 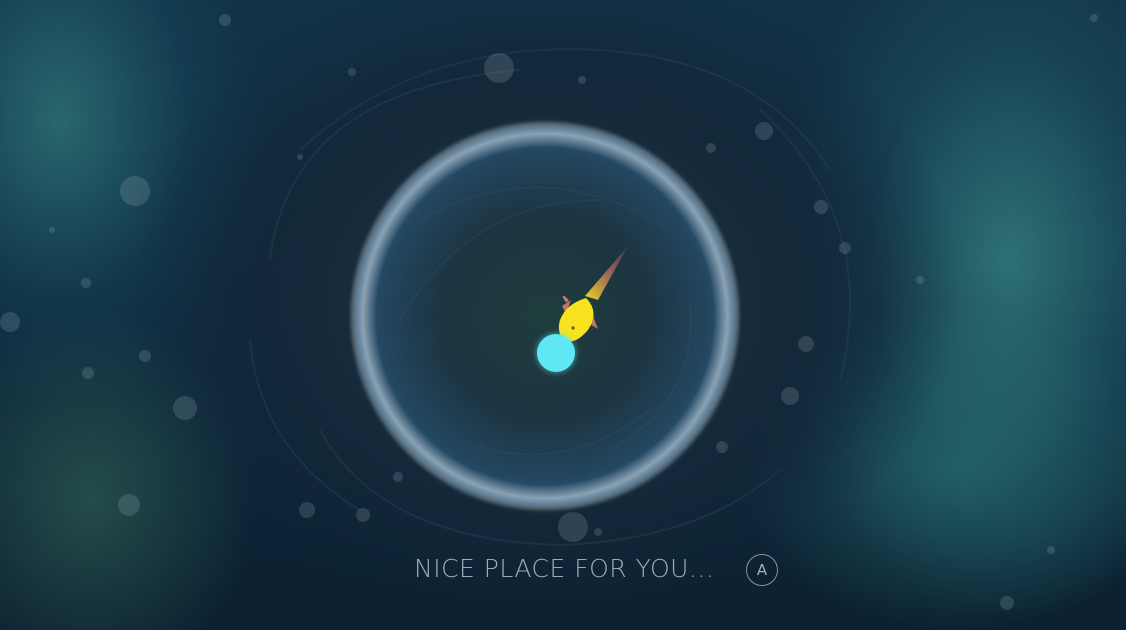 I want to click on dialogue-bar: NICE PLACE FOR YOU... A, so click(x=563, y=570).